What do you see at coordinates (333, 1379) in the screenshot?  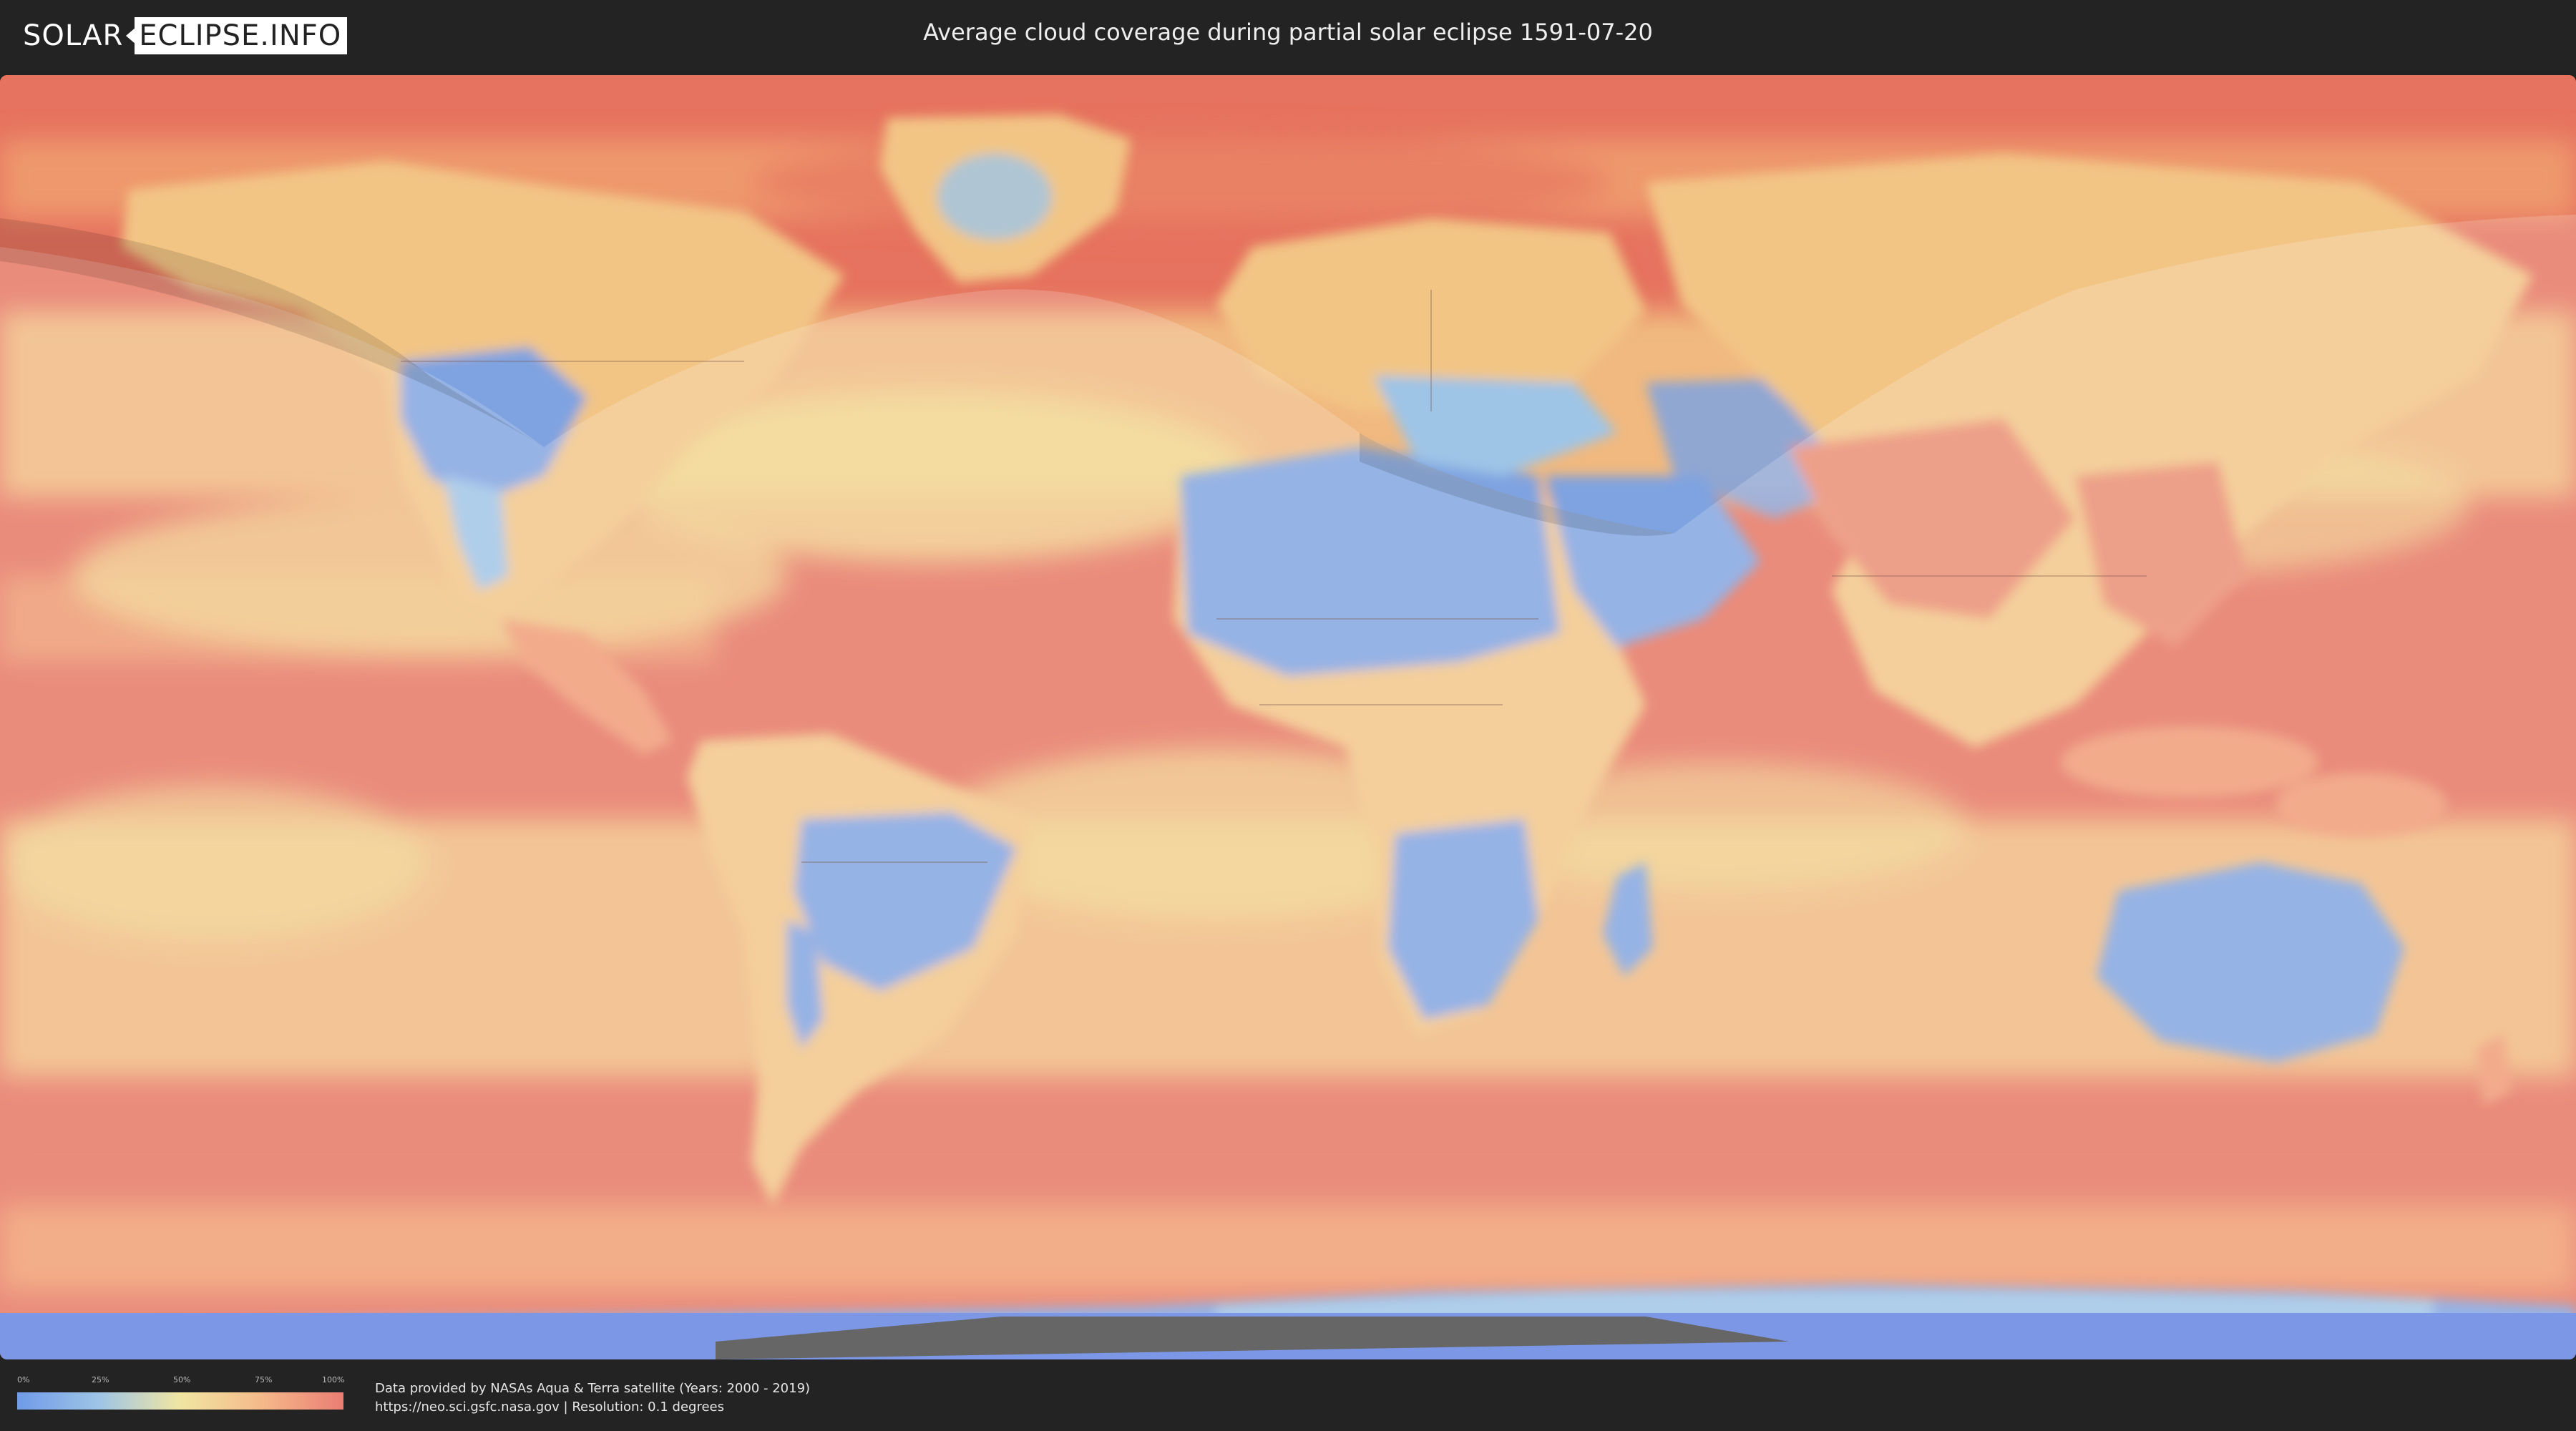 I see `legend-tick-100: 100%` at bounding box center [333, 1379].